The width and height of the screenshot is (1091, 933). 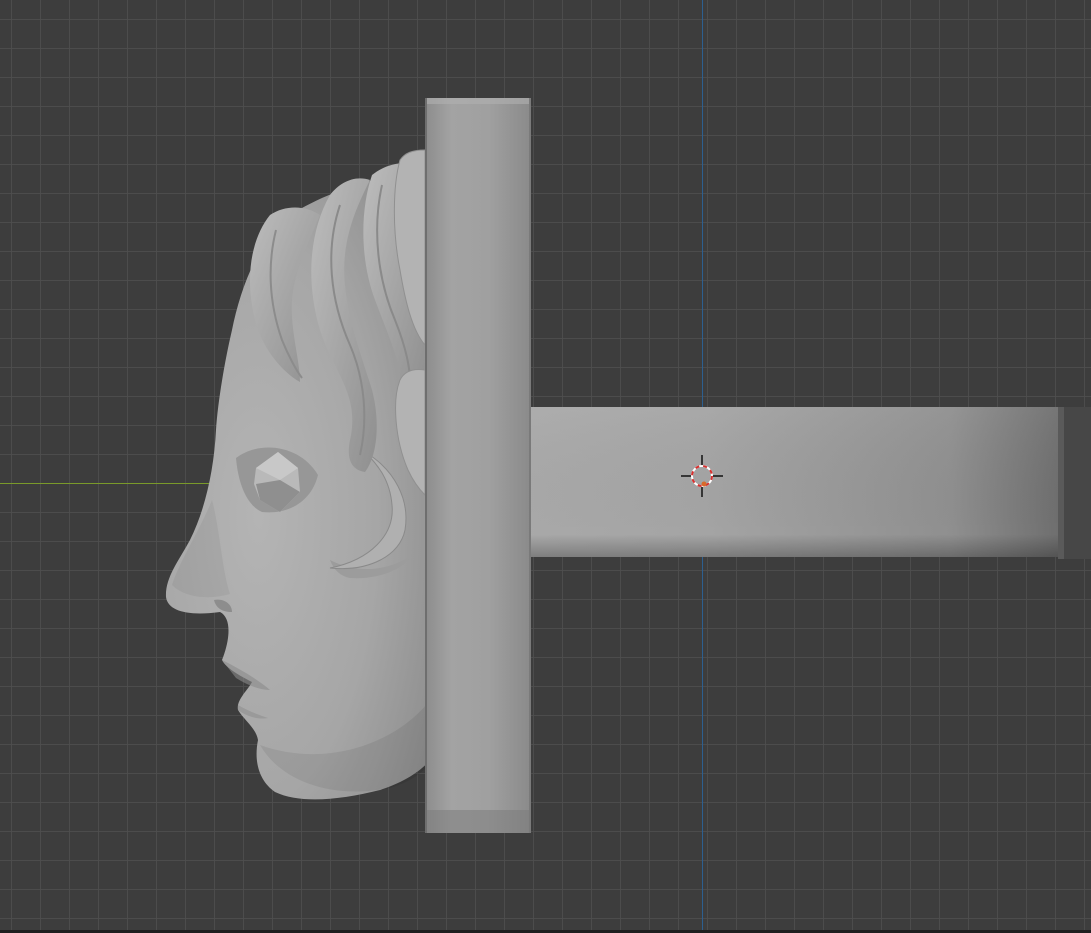 I want to click on ring-band, so click(x=804, y=483).